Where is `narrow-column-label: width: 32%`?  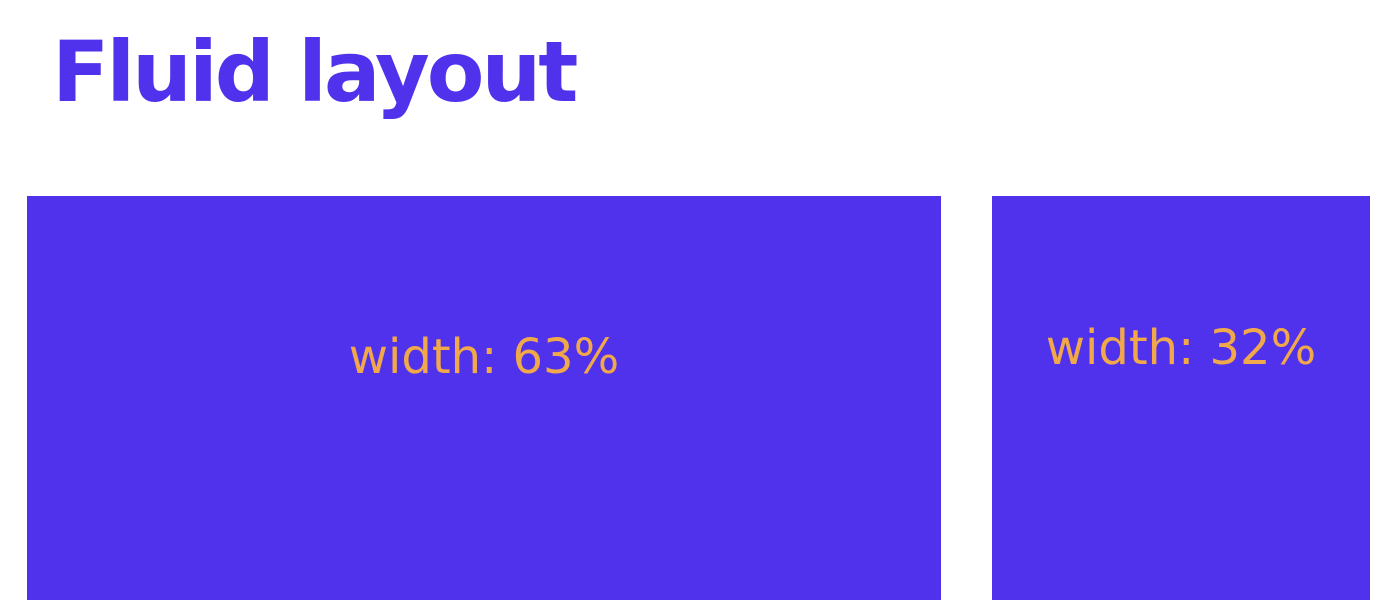
narrow-column-label: width: 32% is located at coordinates (1181, 348).